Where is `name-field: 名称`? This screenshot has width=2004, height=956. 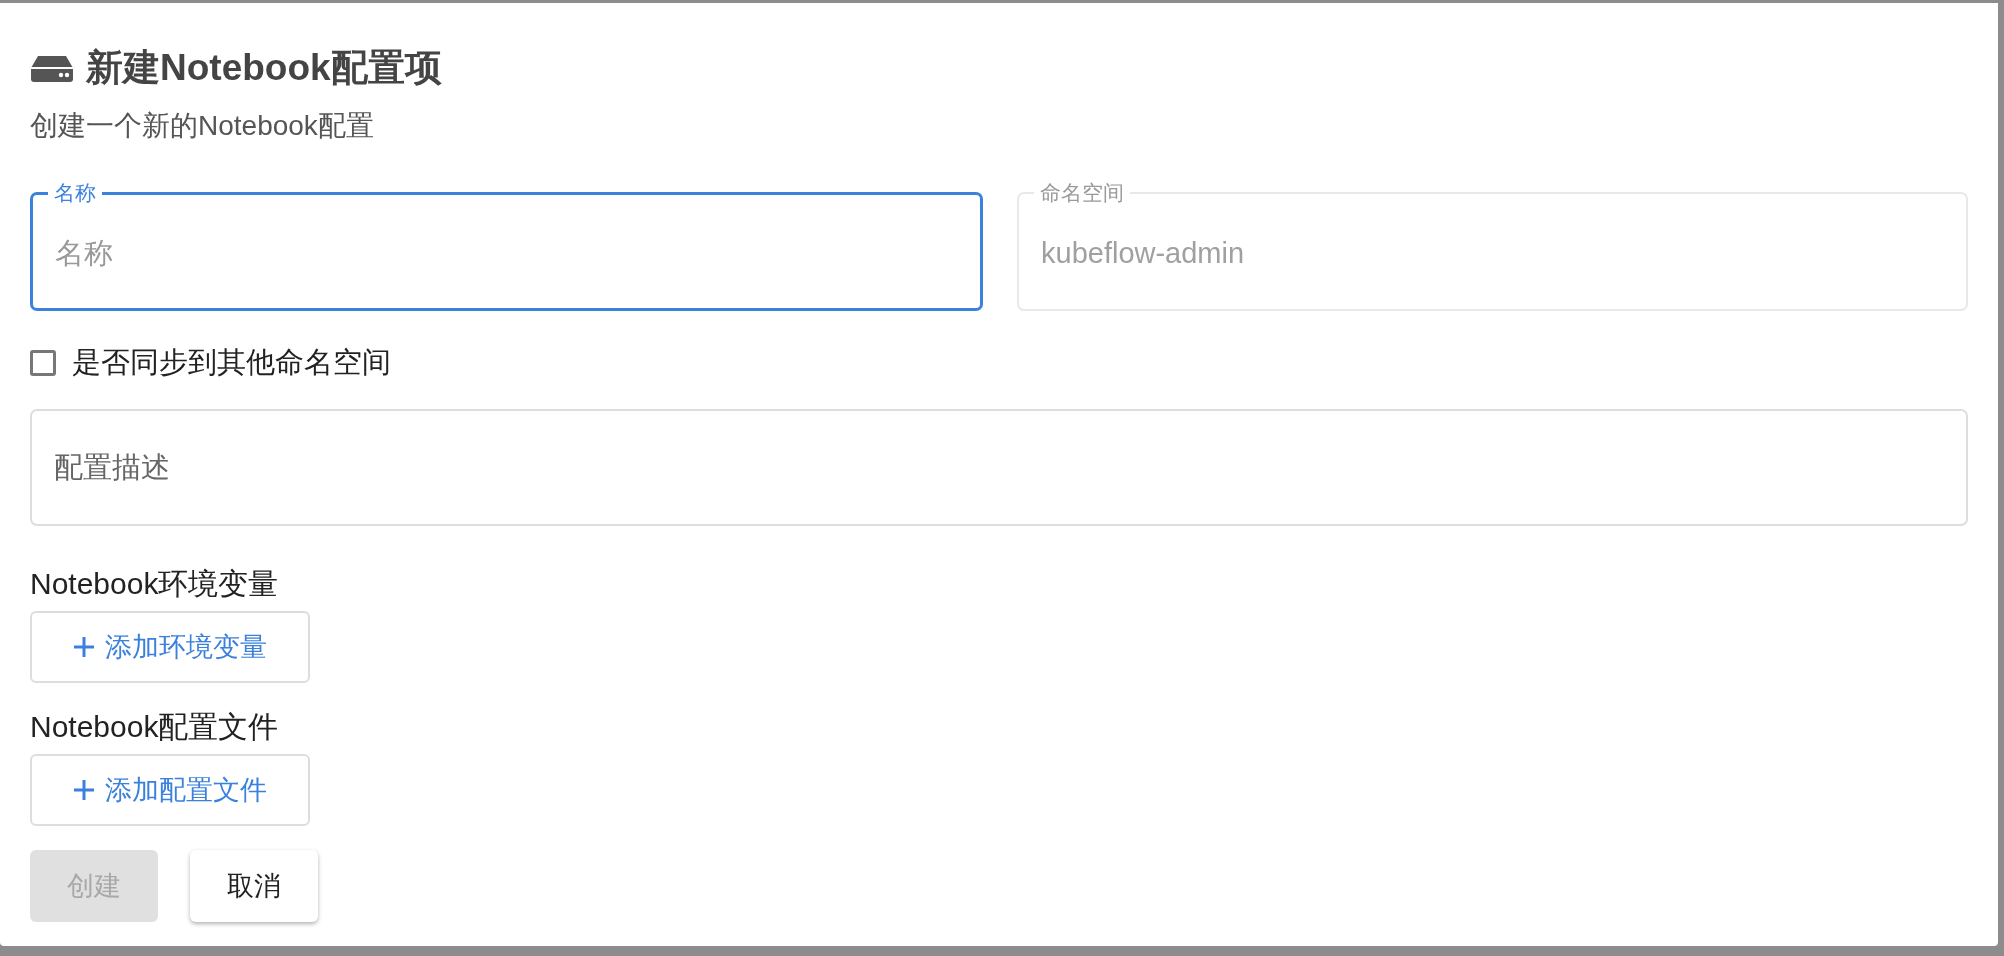 name-field: 名称 is located at coordinates (506, 253).